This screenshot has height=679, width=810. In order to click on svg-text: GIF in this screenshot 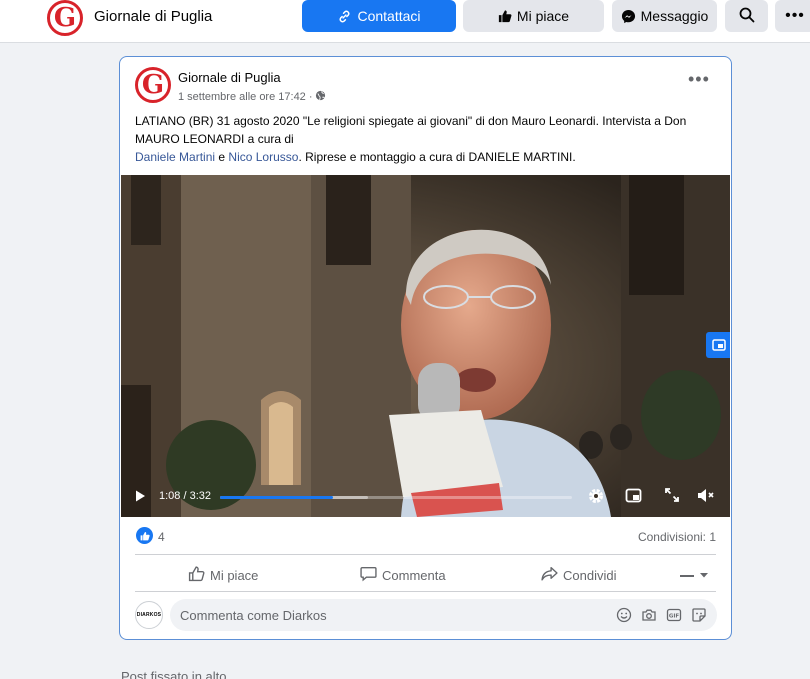, I will do `click(674, 617)`.